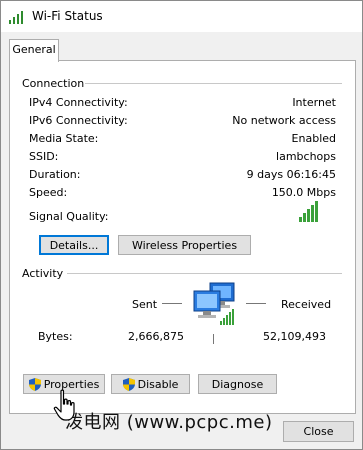  I want to click on signal-quality-label: Signal Quality:, so click(69, 216).